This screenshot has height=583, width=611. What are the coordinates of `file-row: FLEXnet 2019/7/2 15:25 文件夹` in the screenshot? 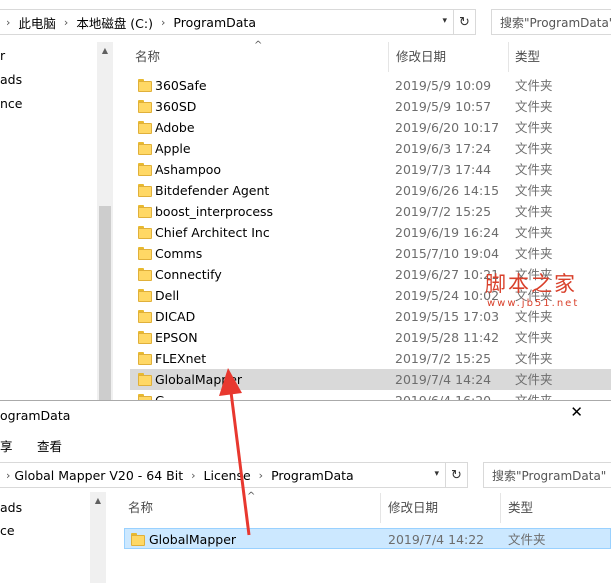 It's located at (370, 358).